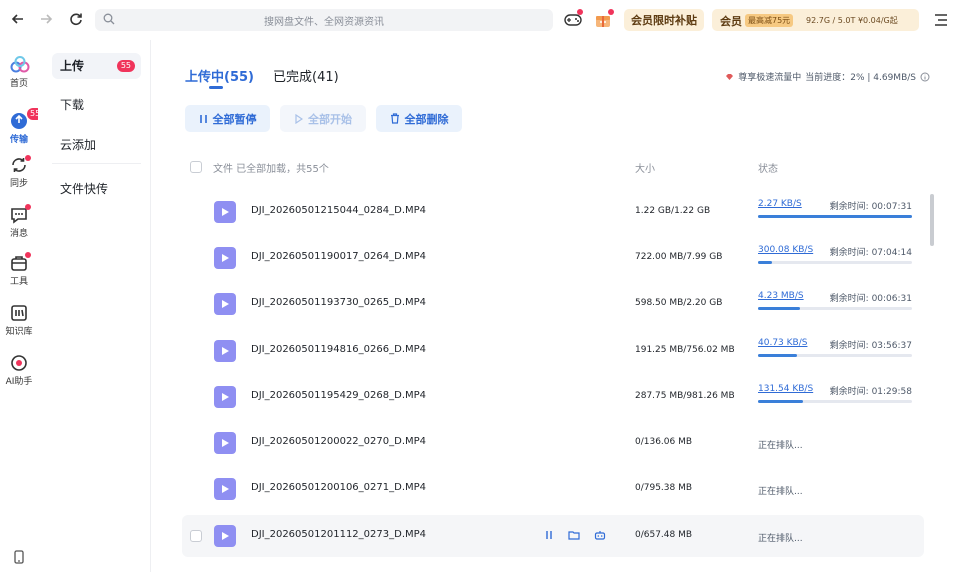  What do you see at coordinates (84, 189) in the screenshot?
I see `sidebar-item-label: 文件快传` at bounding box center [84, 189].